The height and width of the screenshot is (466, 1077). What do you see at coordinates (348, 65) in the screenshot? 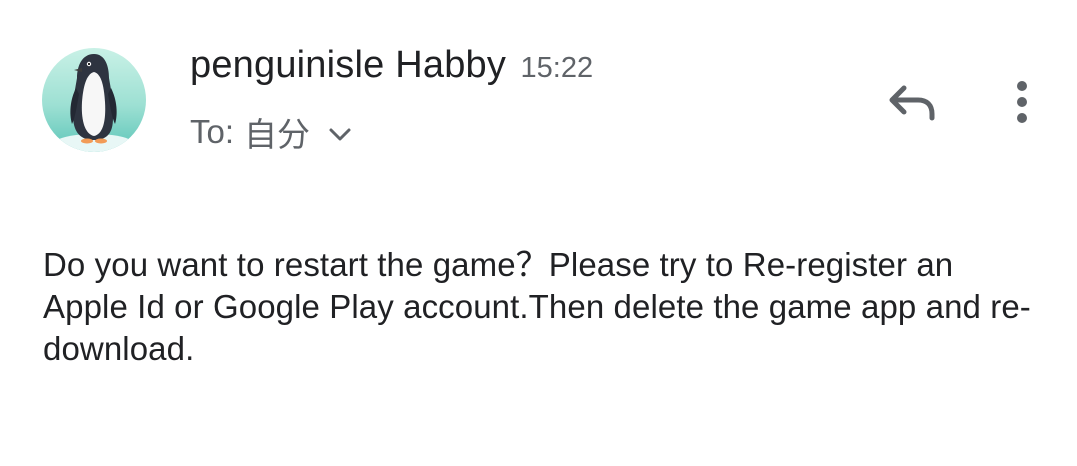
I see `sender-name: penguinisle Habby` at bounding box center [348, 65].